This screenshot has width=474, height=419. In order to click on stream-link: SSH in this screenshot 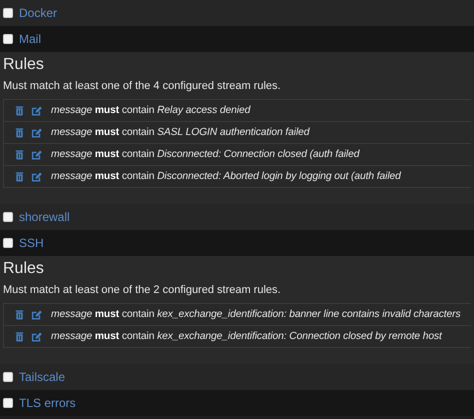, I will do `click(31, 243)`.